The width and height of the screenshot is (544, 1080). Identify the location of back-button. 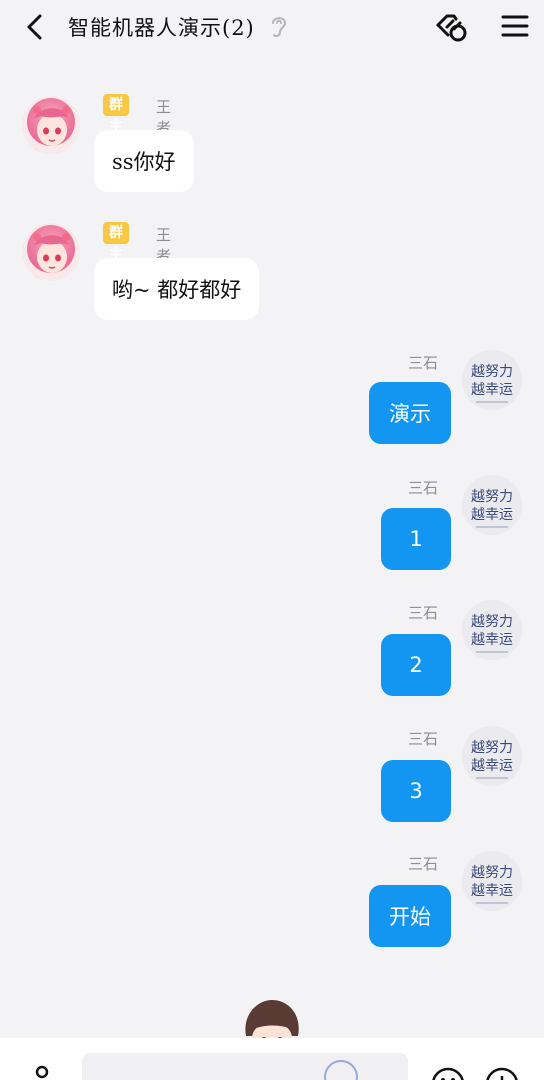
(35, 27).